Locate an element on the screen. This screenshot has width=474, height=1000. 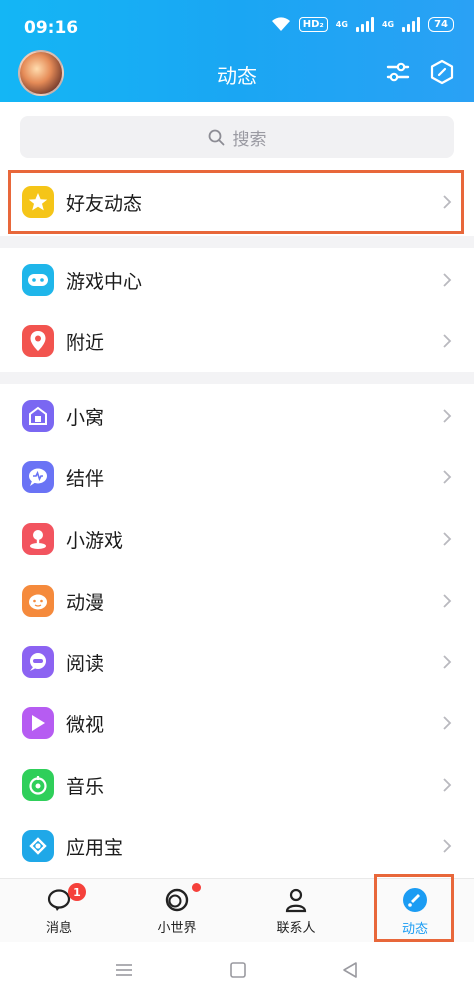
battery-icon: 74 is located at coordinates (441, 24).